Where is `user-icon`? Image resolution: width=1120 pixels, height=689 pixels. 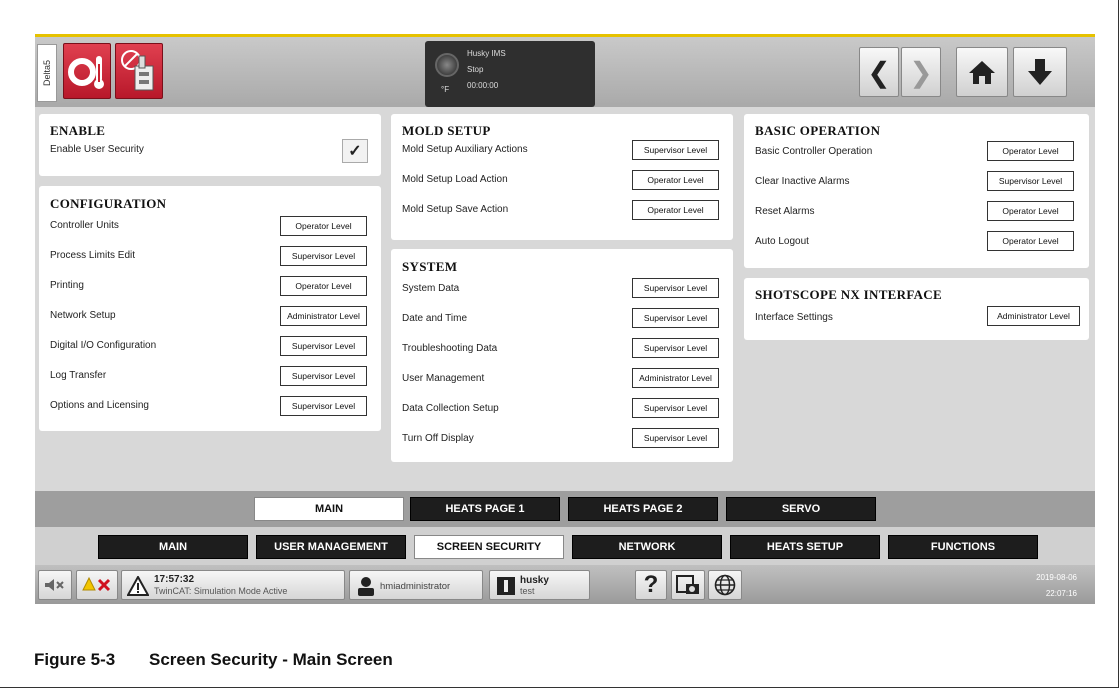 user-icon is located at coordinates (366, 586).